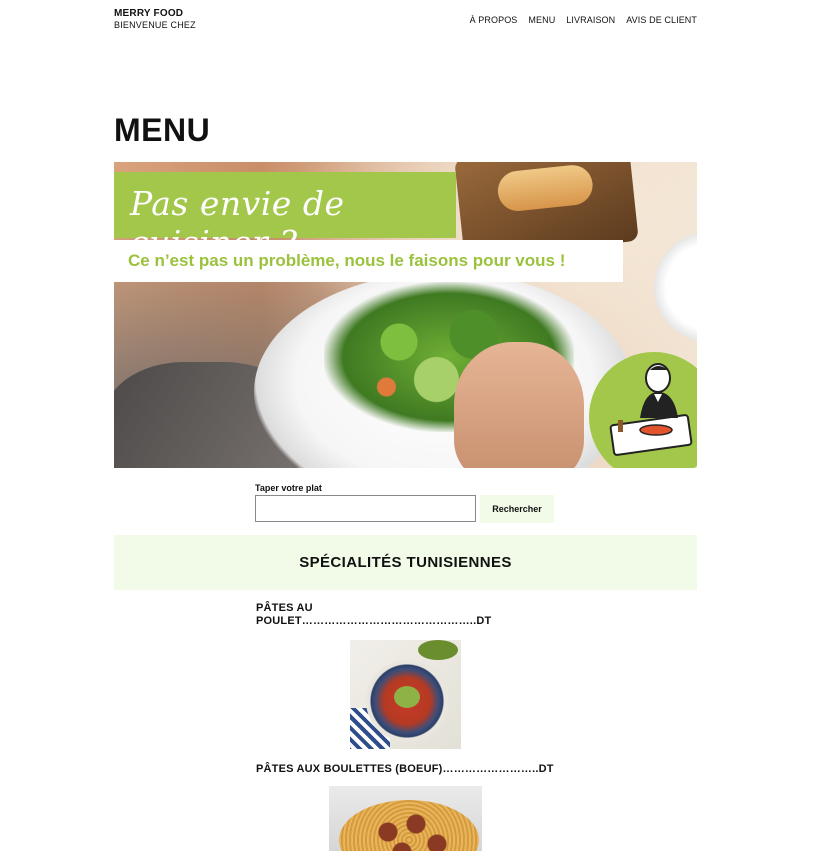 The width and height of the screenshot is (832, 851). I want to click on search-label: Taper votre plat, so click(288, 488).